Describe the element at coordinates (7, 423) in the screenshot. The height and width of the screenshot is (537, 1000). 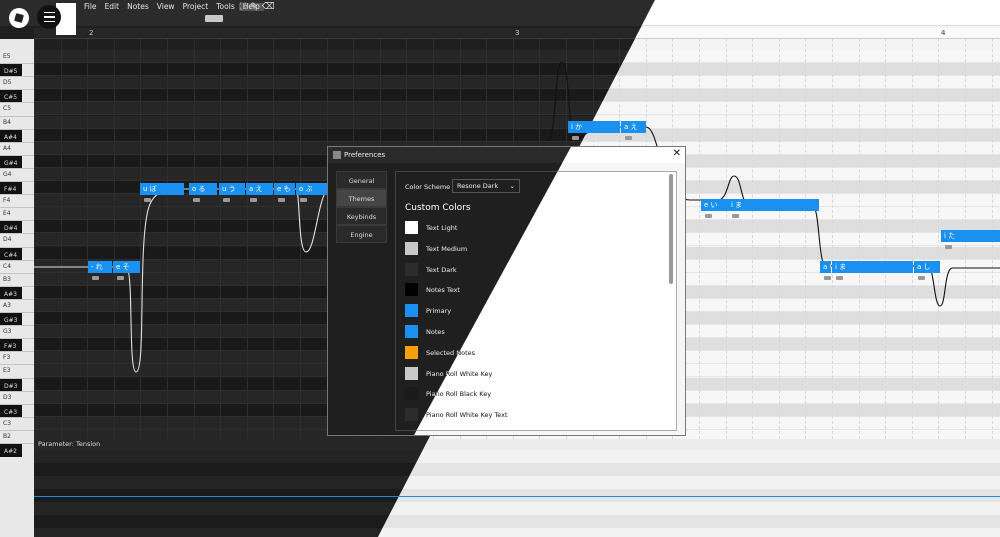
I see `piano-key-label: C3` at that location.